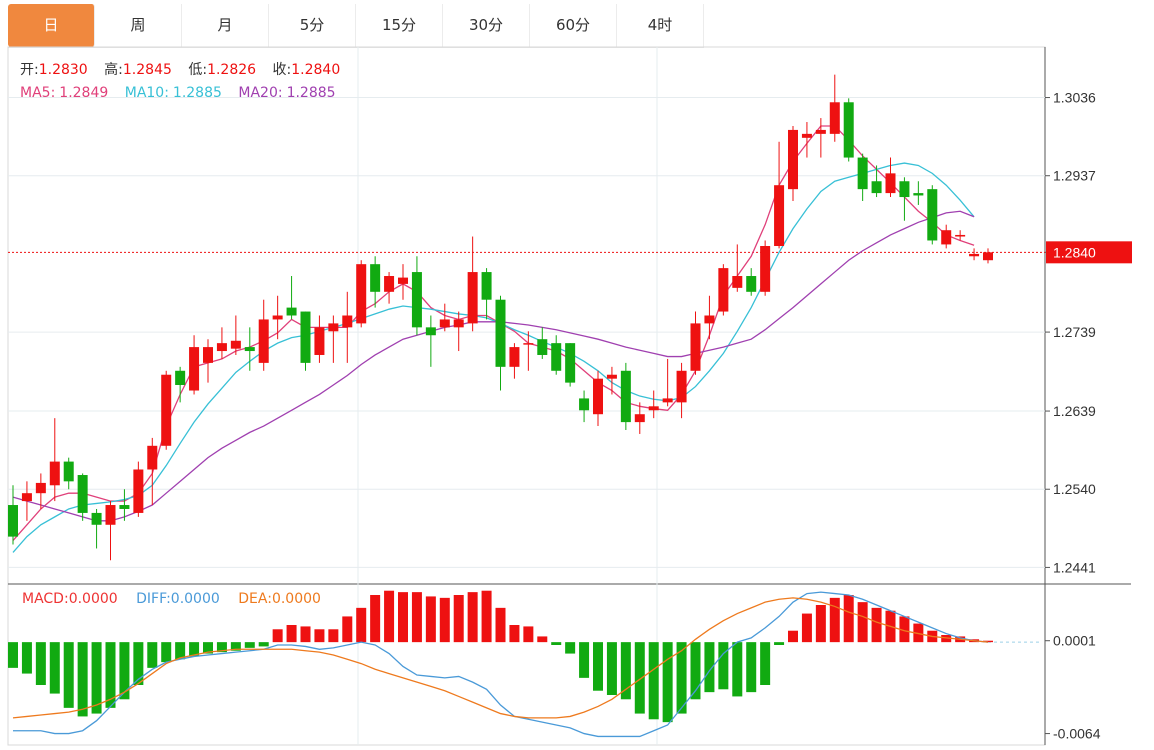 This screenshot has height=750, width=1154. What do you see at coordinates (63, 70) in the screenshot?
I see `open-value: 1.2830` at bounding box center [63, 70].